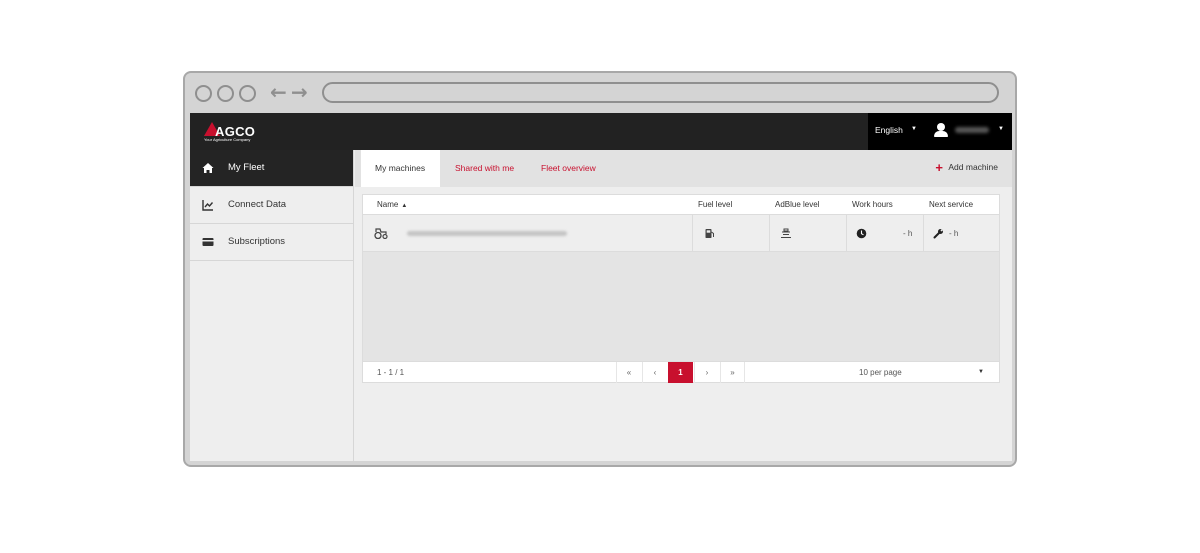 This screenshot has height=553, width=1200. What do you see at coordinates (872, 204) in the screenshot?
I see `column-header-work-hours: Work hours` at bounding box center [872, 204].